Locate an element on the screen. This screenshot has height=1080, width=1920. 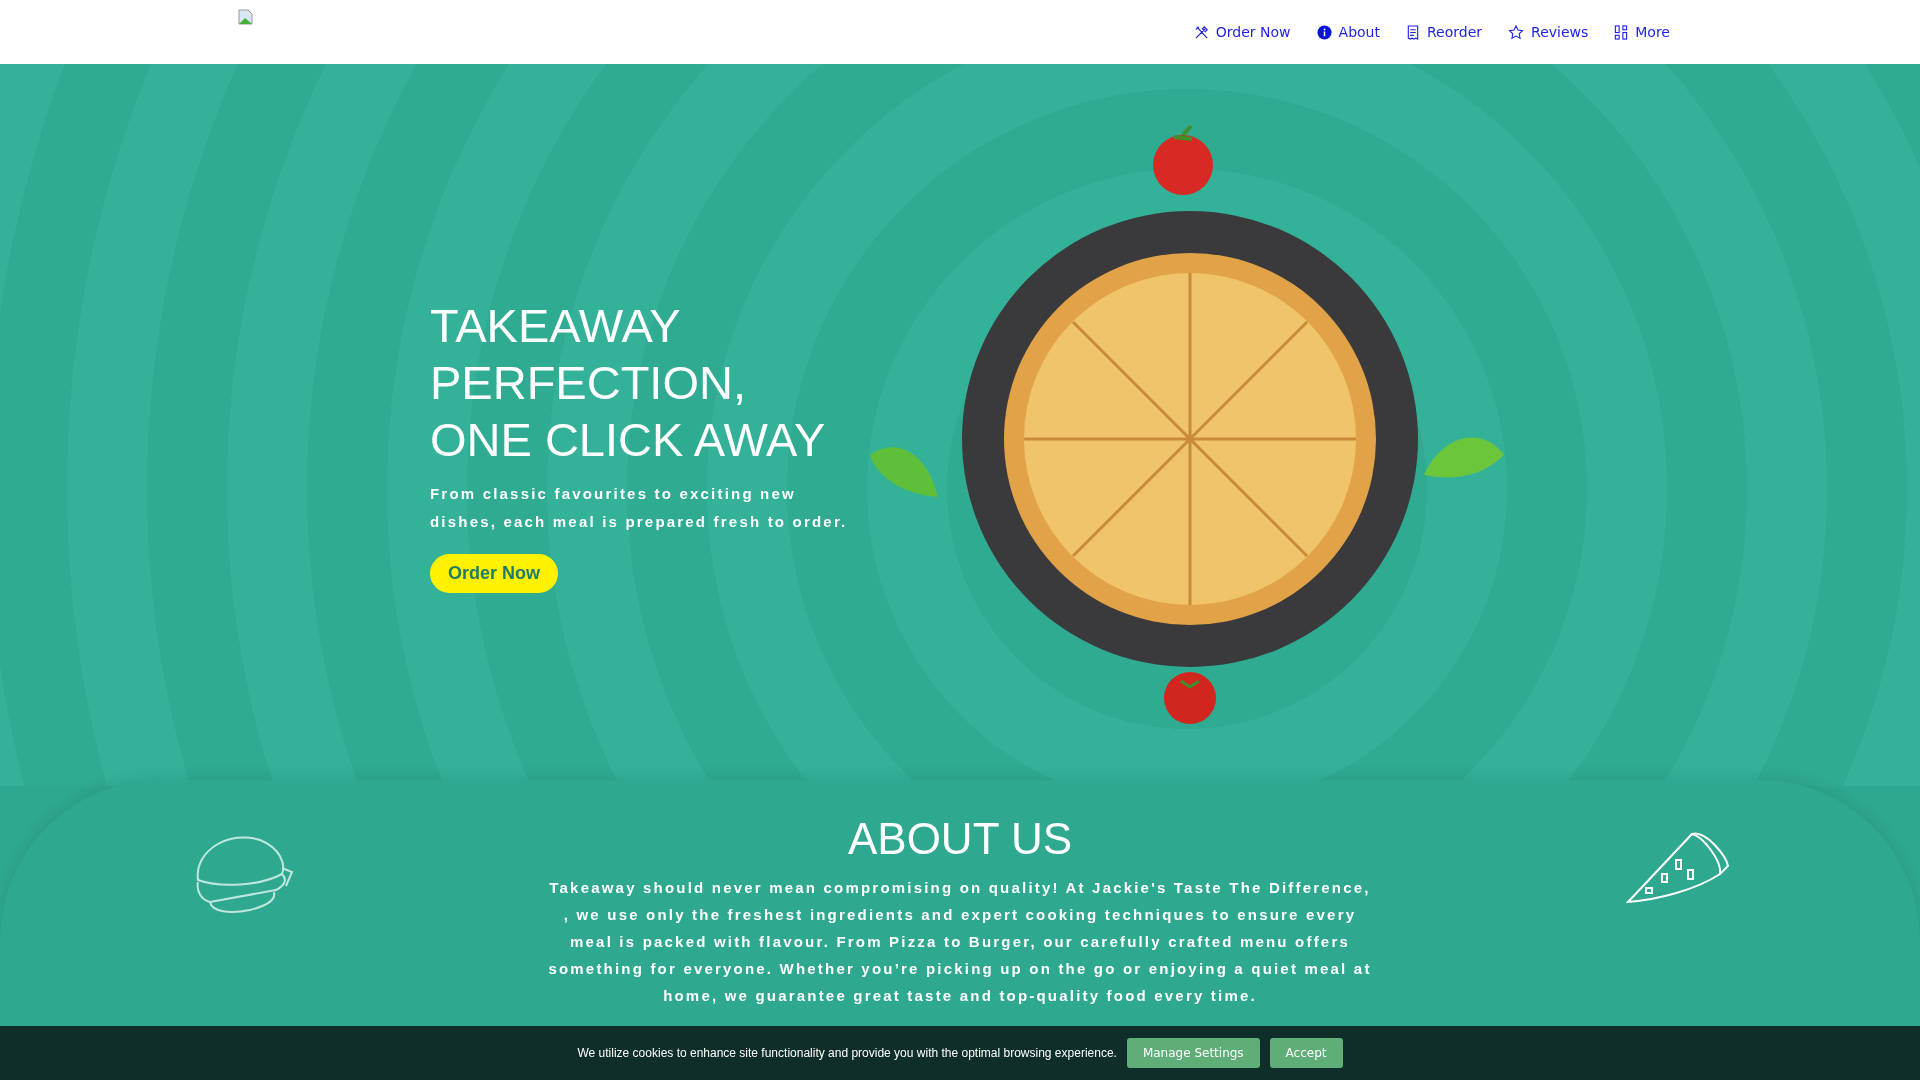
receipt-icon is located at coordinates (1413, 32).